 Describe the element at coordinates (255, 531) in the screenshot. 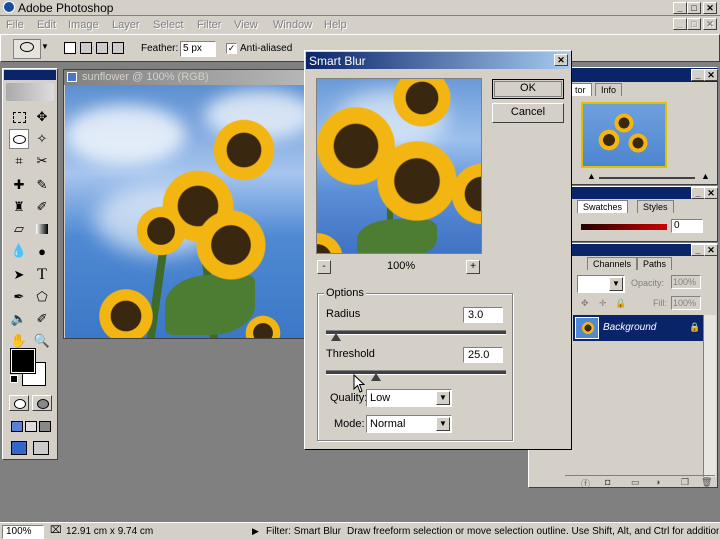

I see `status-menu-arrow-icon: ▶` at that location.